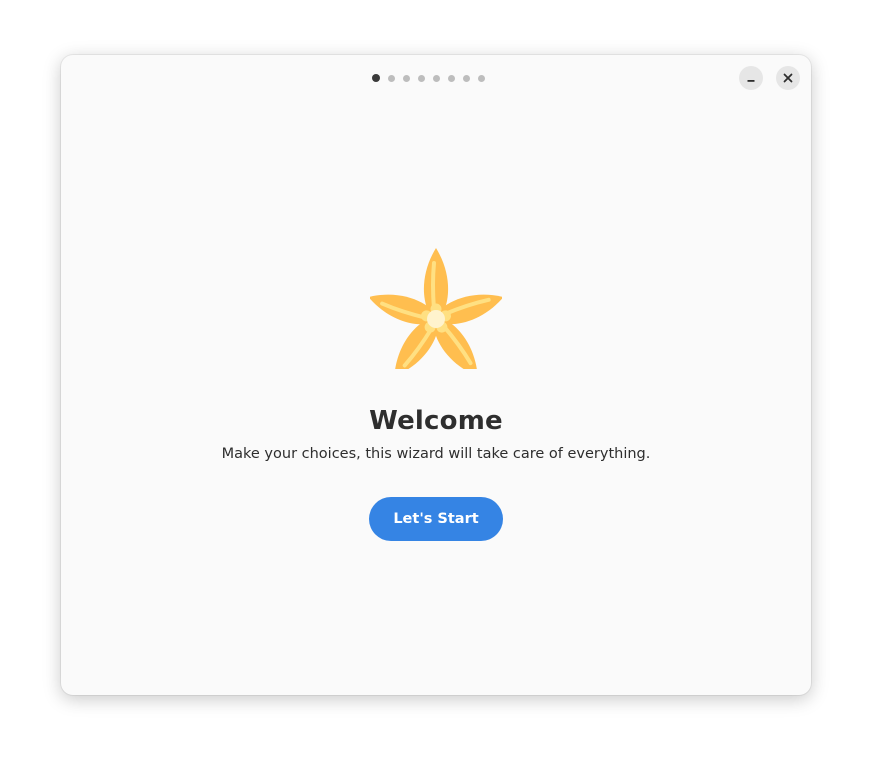 Image resolution: width=872 pixels, height=762 pixels. I want to click on close-button, so click(788, 78).